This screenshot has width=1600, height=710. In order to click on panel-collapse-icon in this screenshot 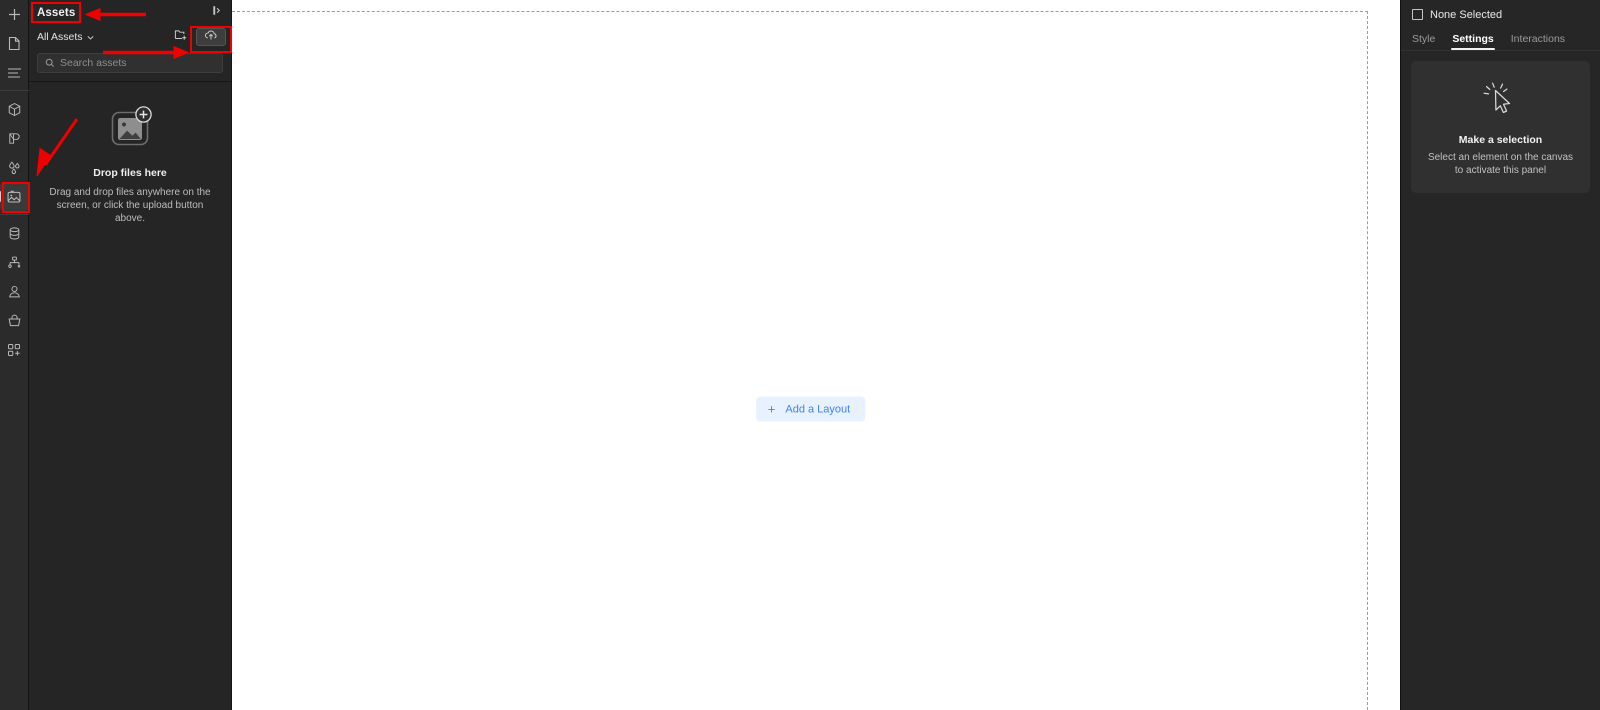, I will do `click(216, 13)`.